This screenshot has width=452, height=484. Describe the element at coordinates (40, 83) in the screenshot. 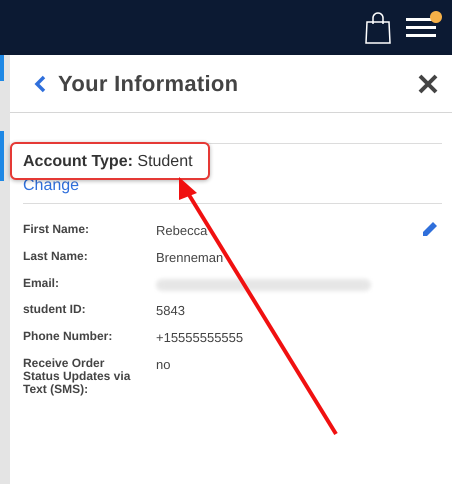

I see `back-icon` at that location.